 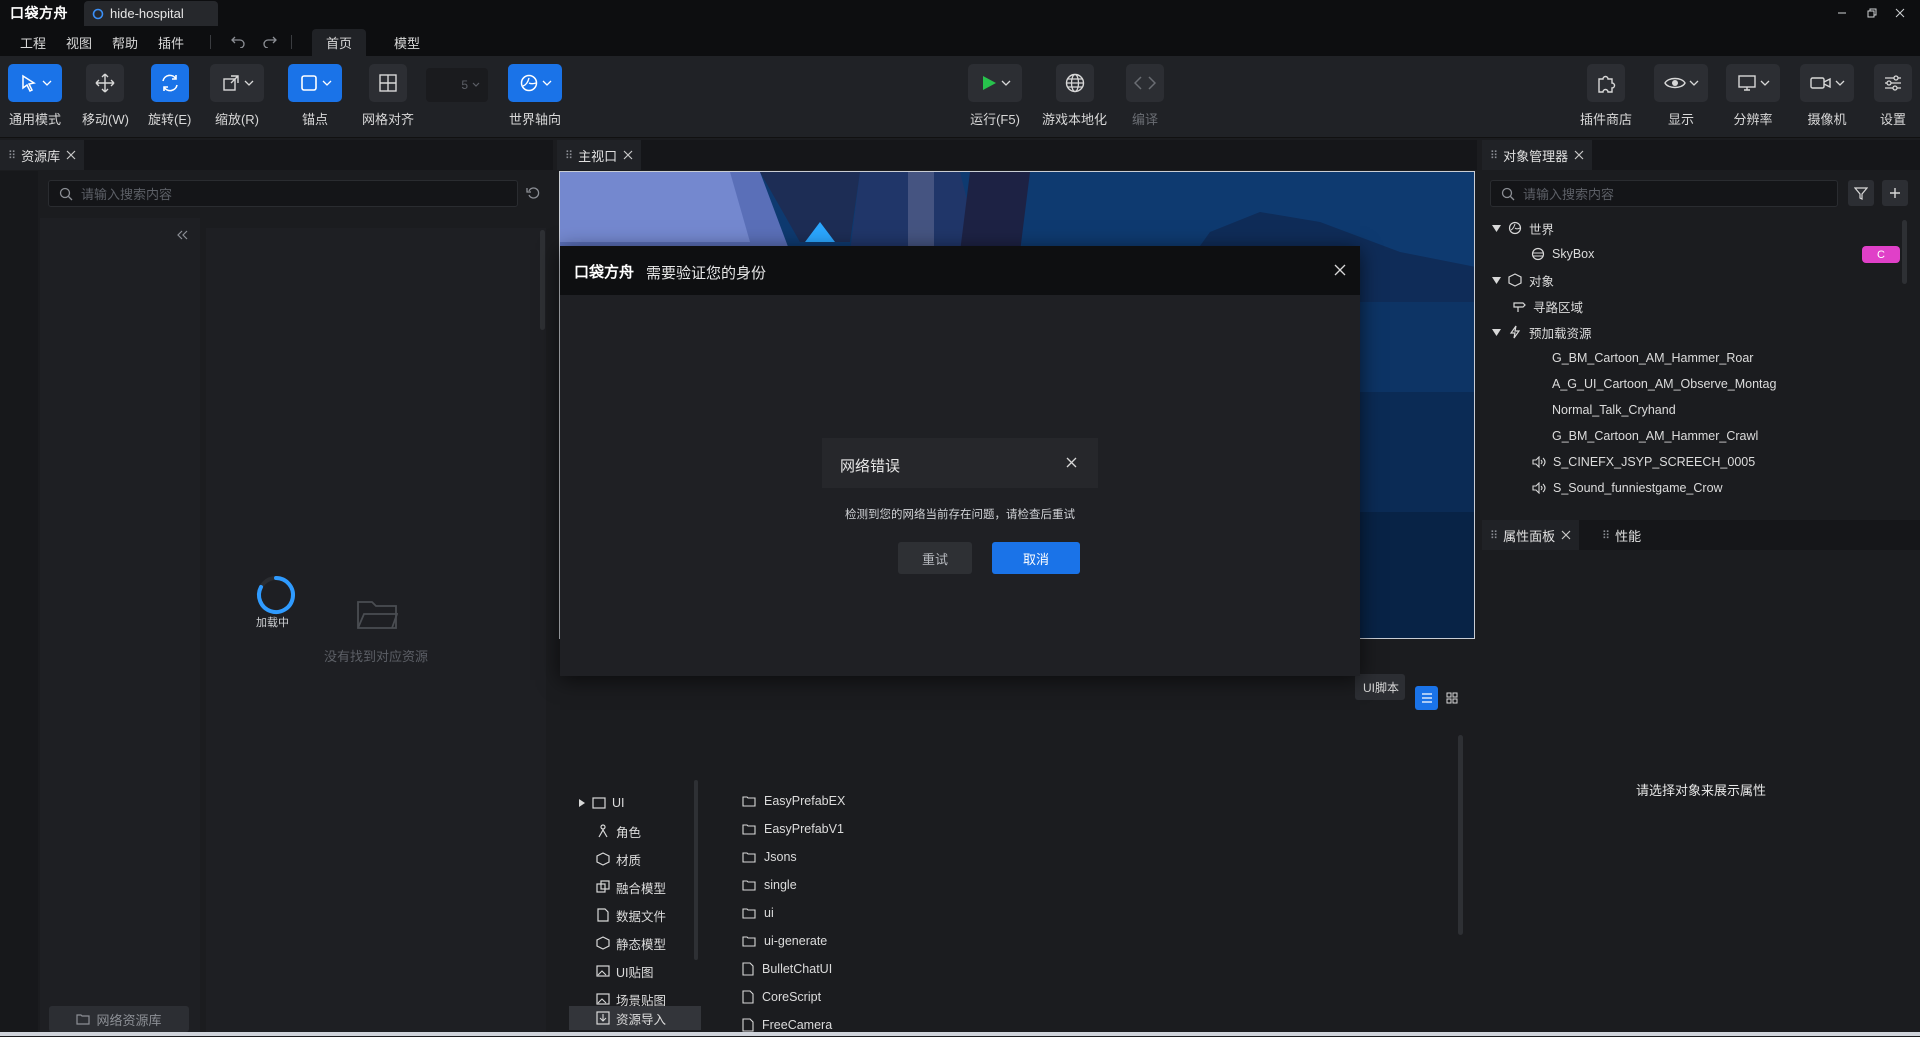 What do you see at coordinates (35, 96) in the screenshot?
I see `general-mode-button: 通用模式` at bounding box center [35, 96].